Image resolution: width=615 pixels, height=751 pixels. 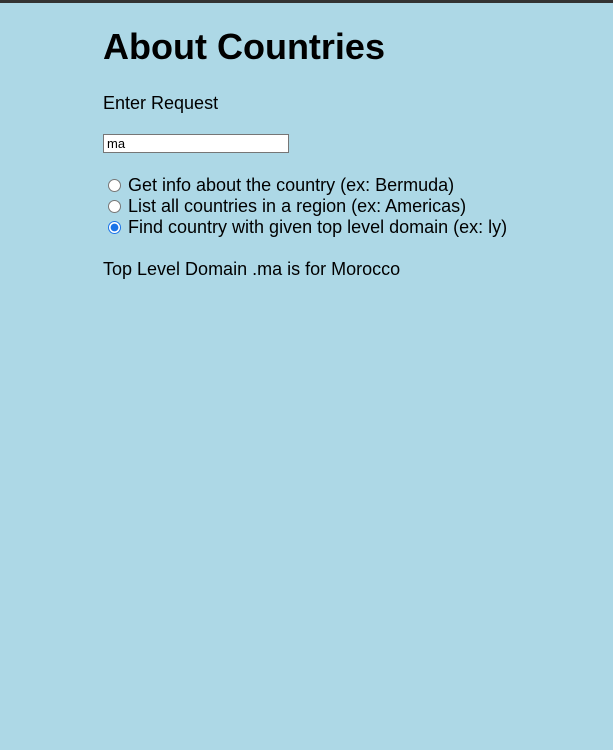 I want to click on page-title: About Countries, so click(x=244, y=46).